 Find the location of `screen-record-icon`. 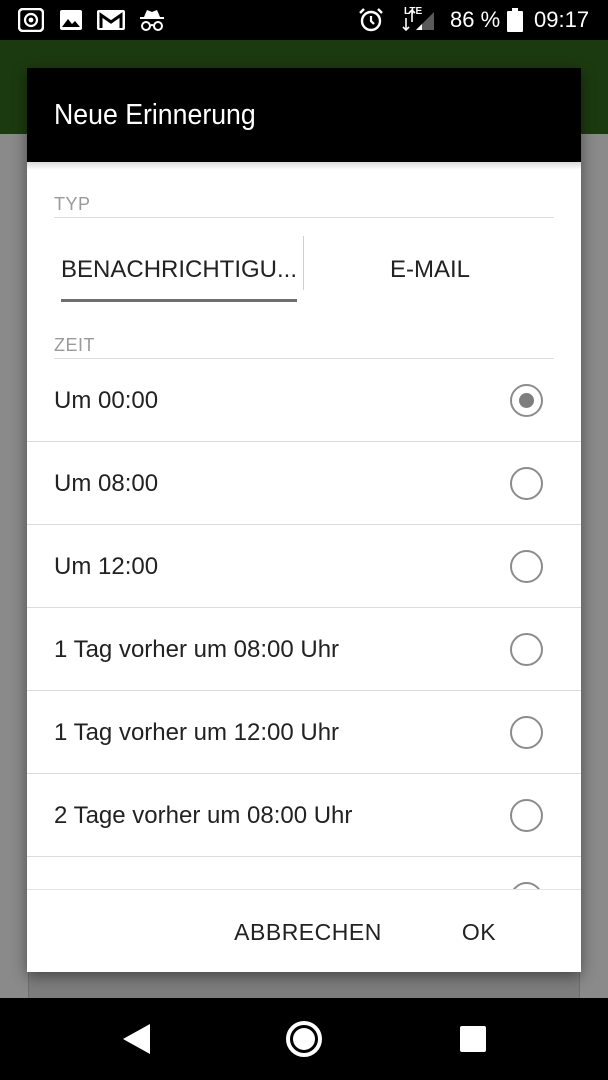

screen-record-icon is located at coordinates (31, 20).